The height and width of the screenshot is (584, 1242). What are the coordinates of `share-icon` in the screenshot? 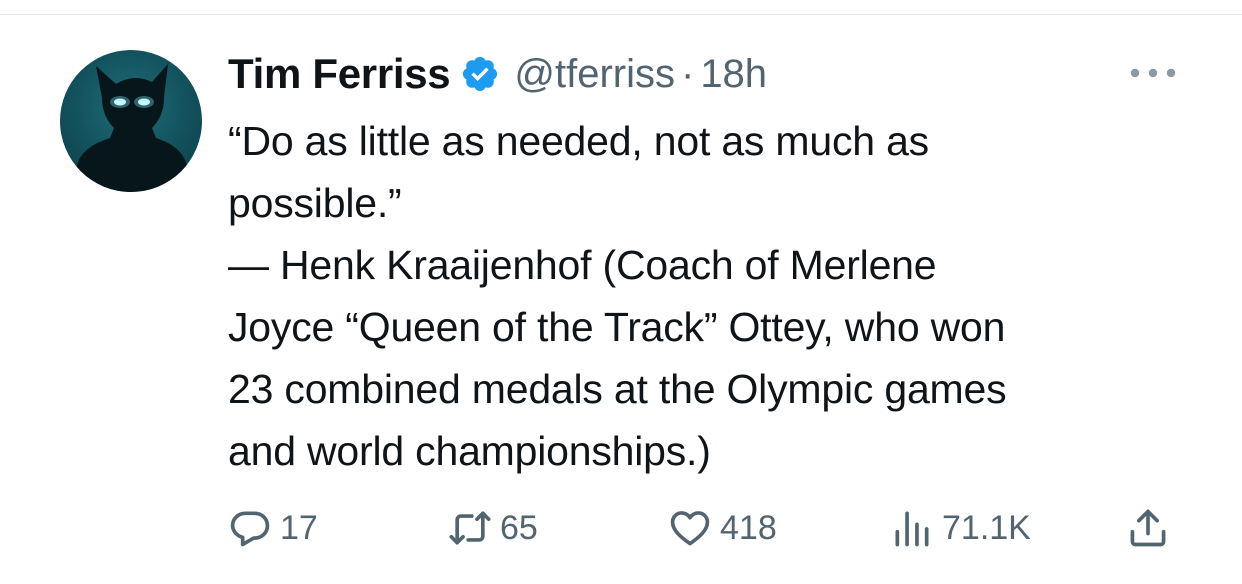 It's located at (1148, 528).